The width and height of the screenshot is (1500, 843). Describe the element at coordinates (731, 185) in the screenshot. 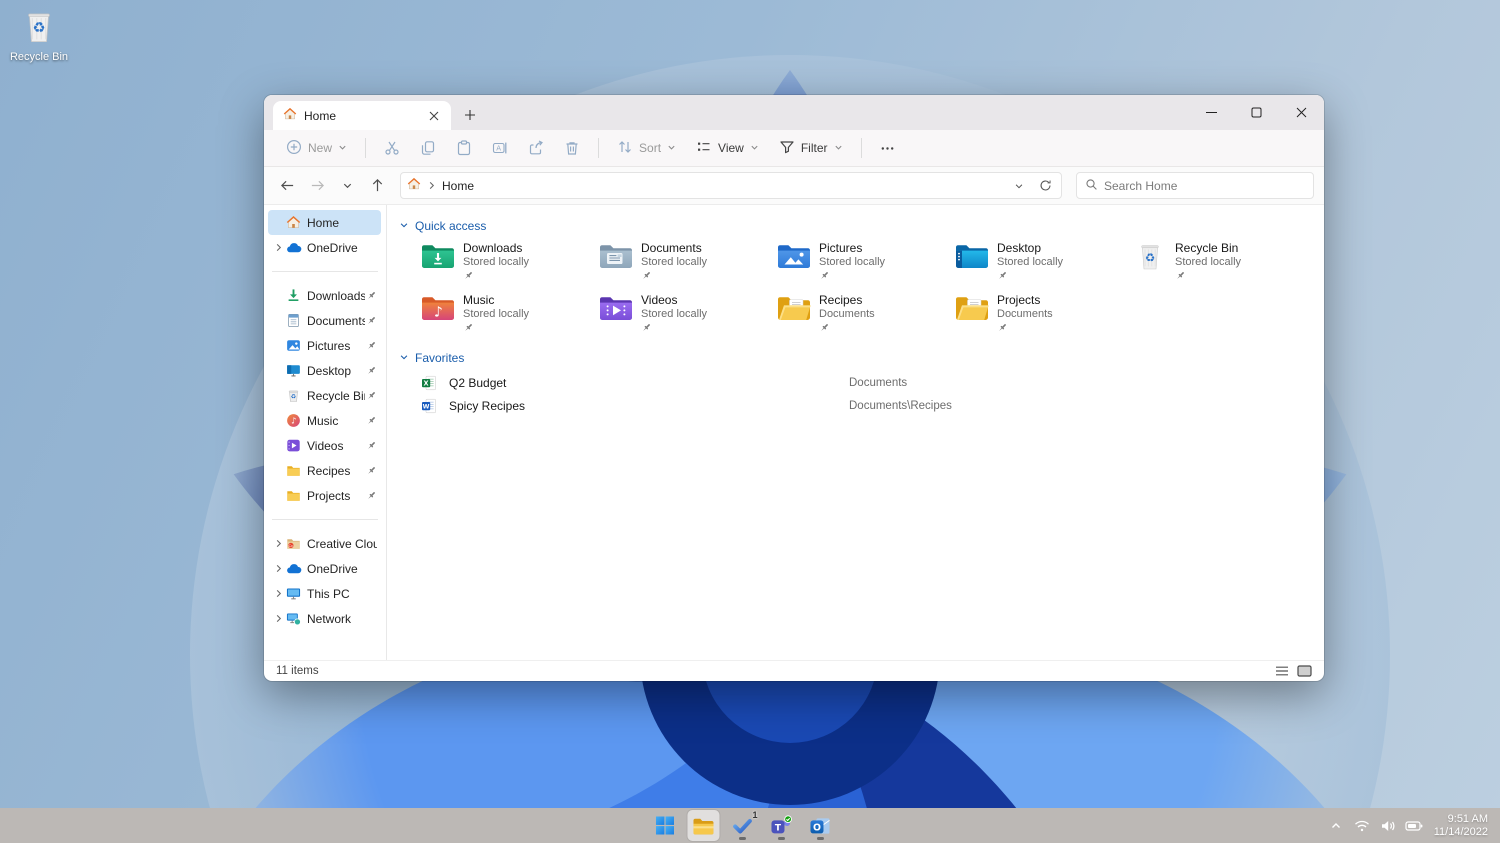

I see `breadcrumb-bar: Home` at that location.